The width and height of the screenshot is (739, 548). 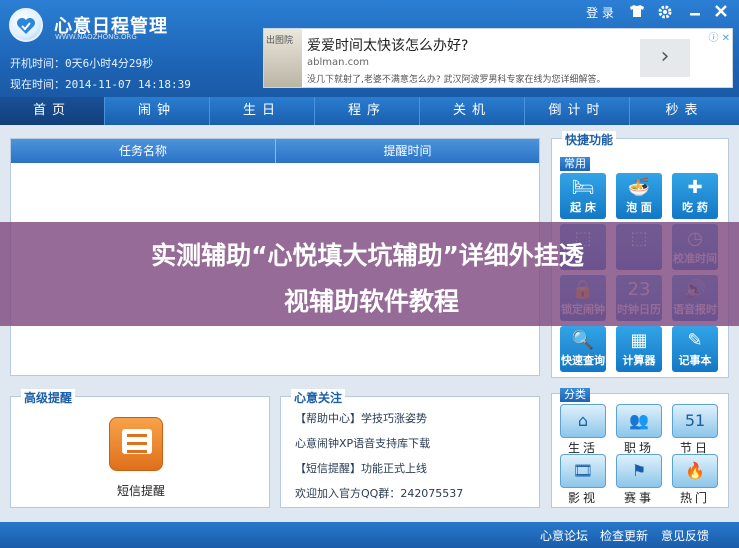 I want to click on tab-birthday: 生日, so click(x=262, y=111).